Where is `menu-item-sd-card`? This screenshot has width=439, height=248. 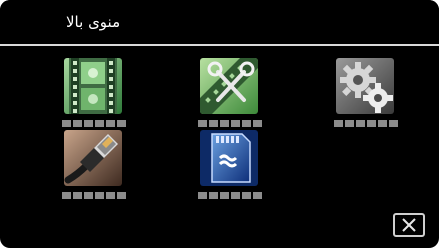
menu-item-sd-card is located at coordinates (233, 169).